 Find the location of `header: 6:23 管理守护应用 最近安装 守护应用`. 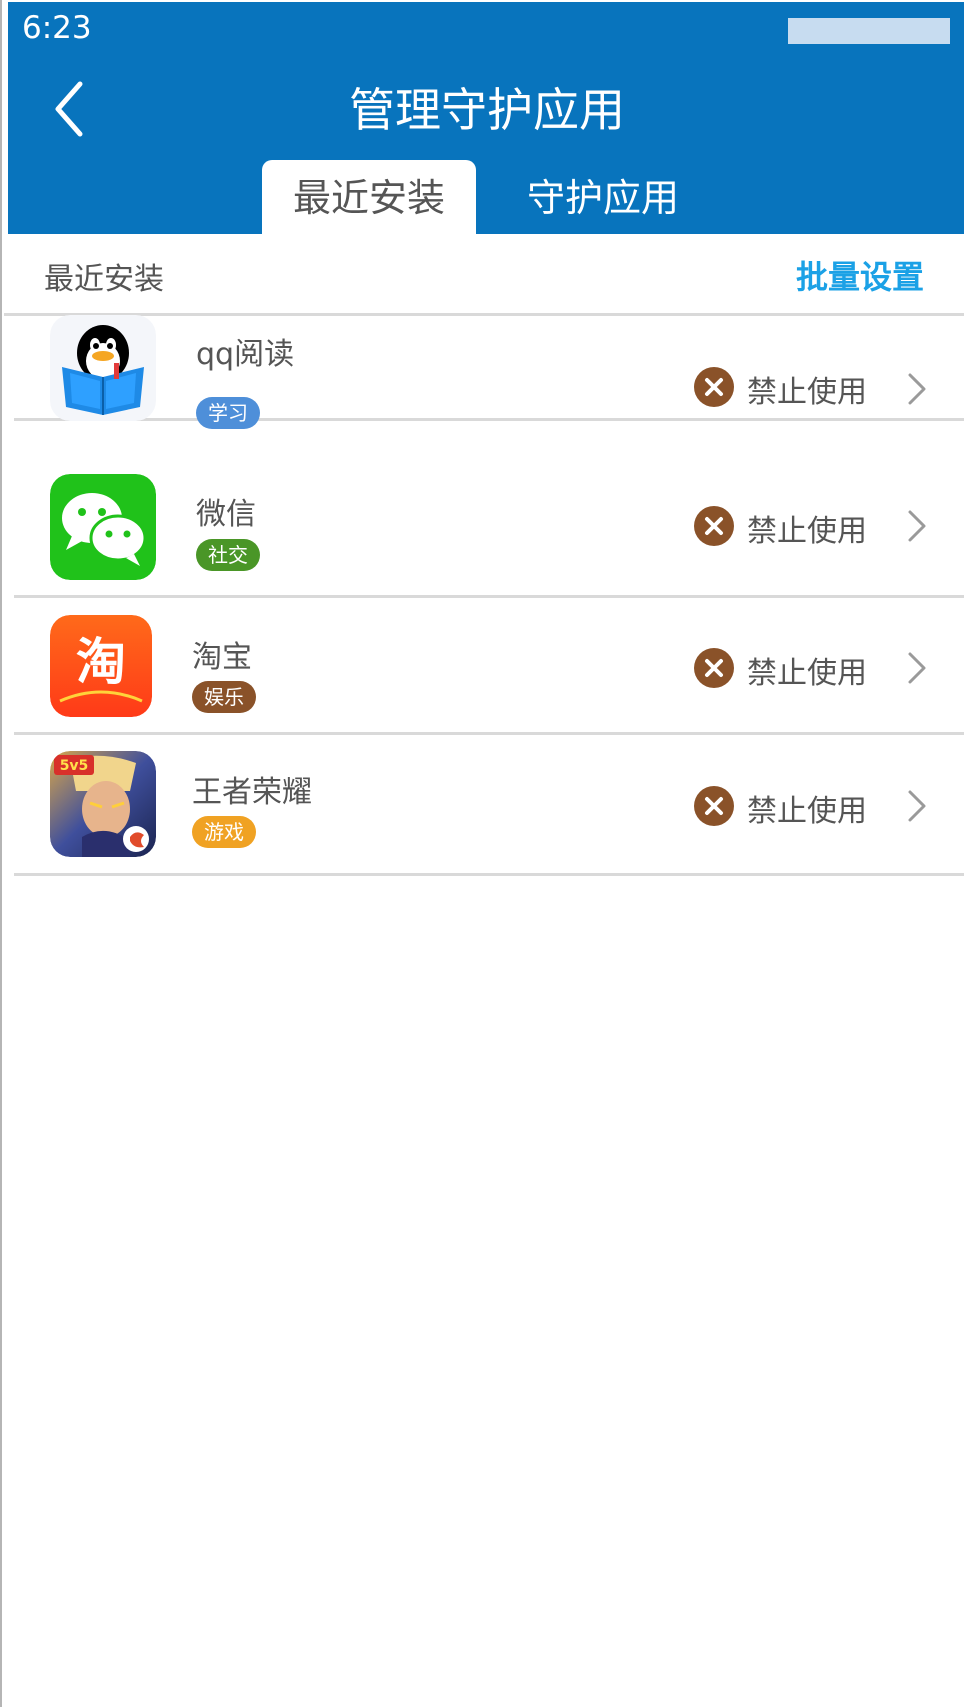

header: 6:23 管理守护应用 最近安装 守护应用 is located at coordinates (486, 119).